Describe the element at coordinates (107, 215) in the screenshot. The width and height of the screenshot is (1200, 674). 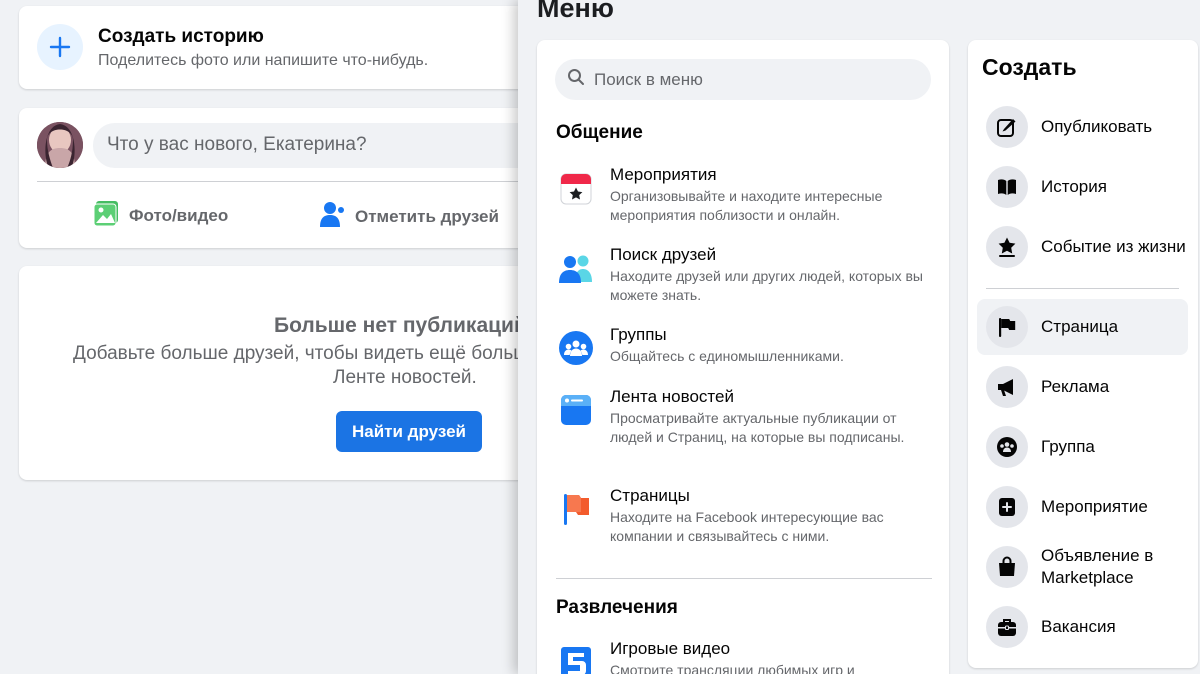
I see `photo-icon` at that location.